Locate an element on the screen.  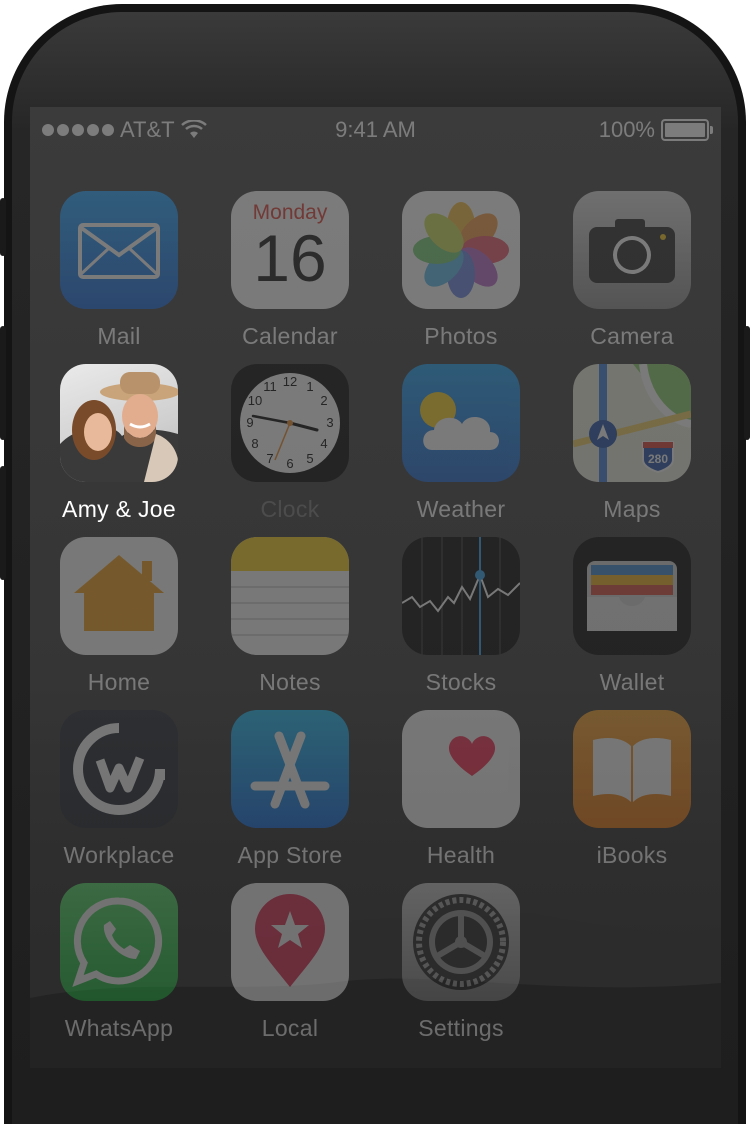
app-calendar: Monday 16 Calendar is located at coordinates (290, 270).